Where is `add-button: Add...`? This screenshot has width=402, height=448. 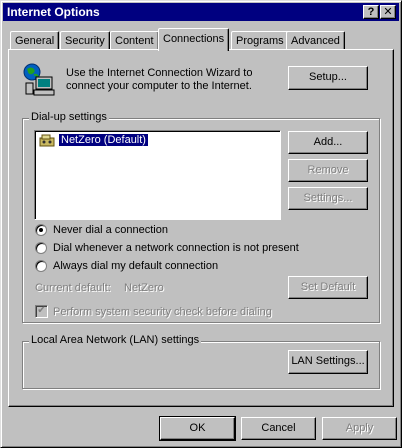 add-button: Add... is located at coordinates (328, 142).